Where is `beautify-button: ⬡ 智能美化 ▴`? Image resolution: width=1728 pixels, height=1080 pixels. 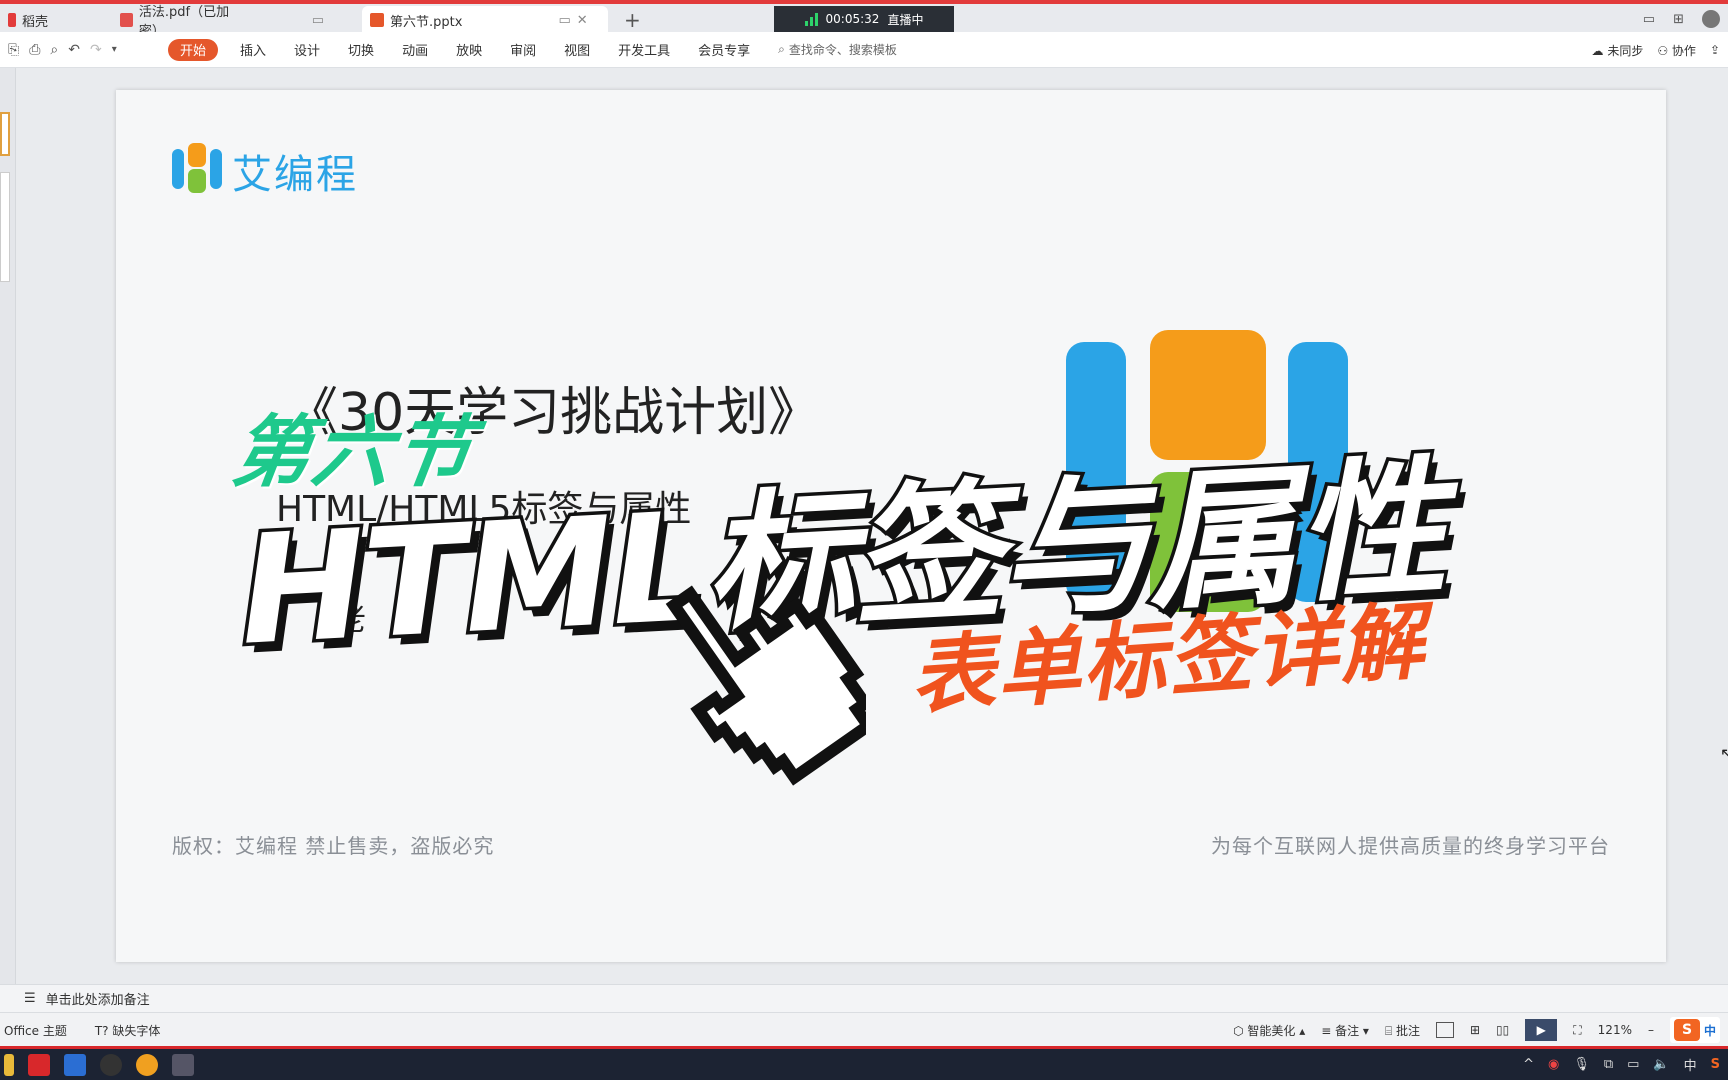
beautify-button: ⬡ 智能美化 ▴ is located at coordinates (1269, 1030).